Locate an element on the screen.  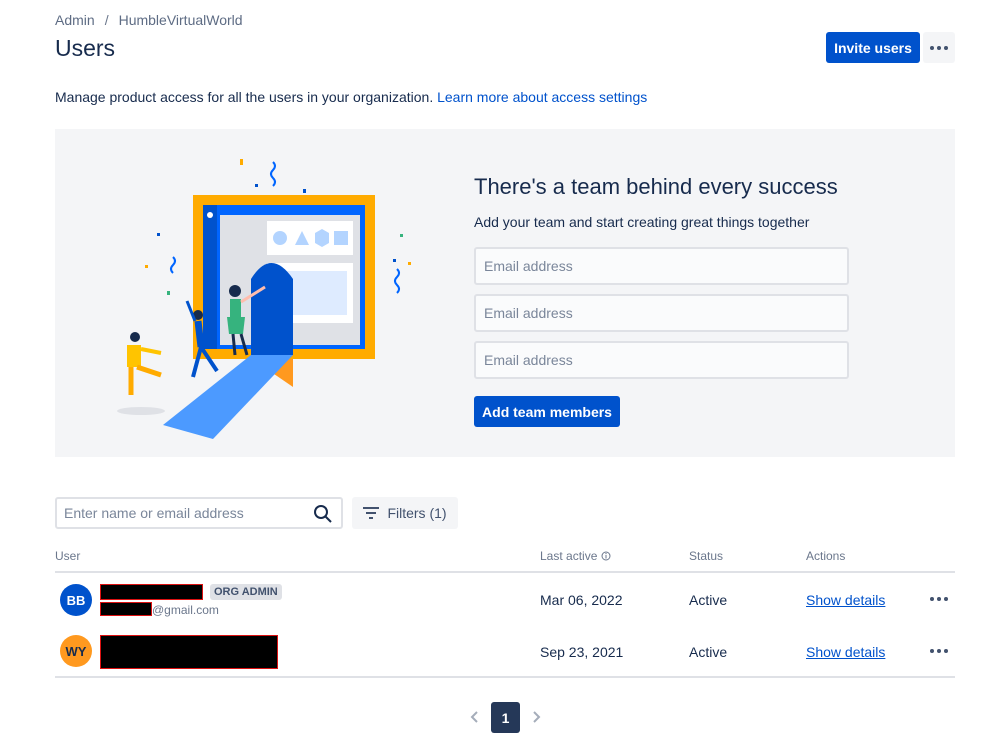
column-user-label: User is located at coordinates (68, 556).